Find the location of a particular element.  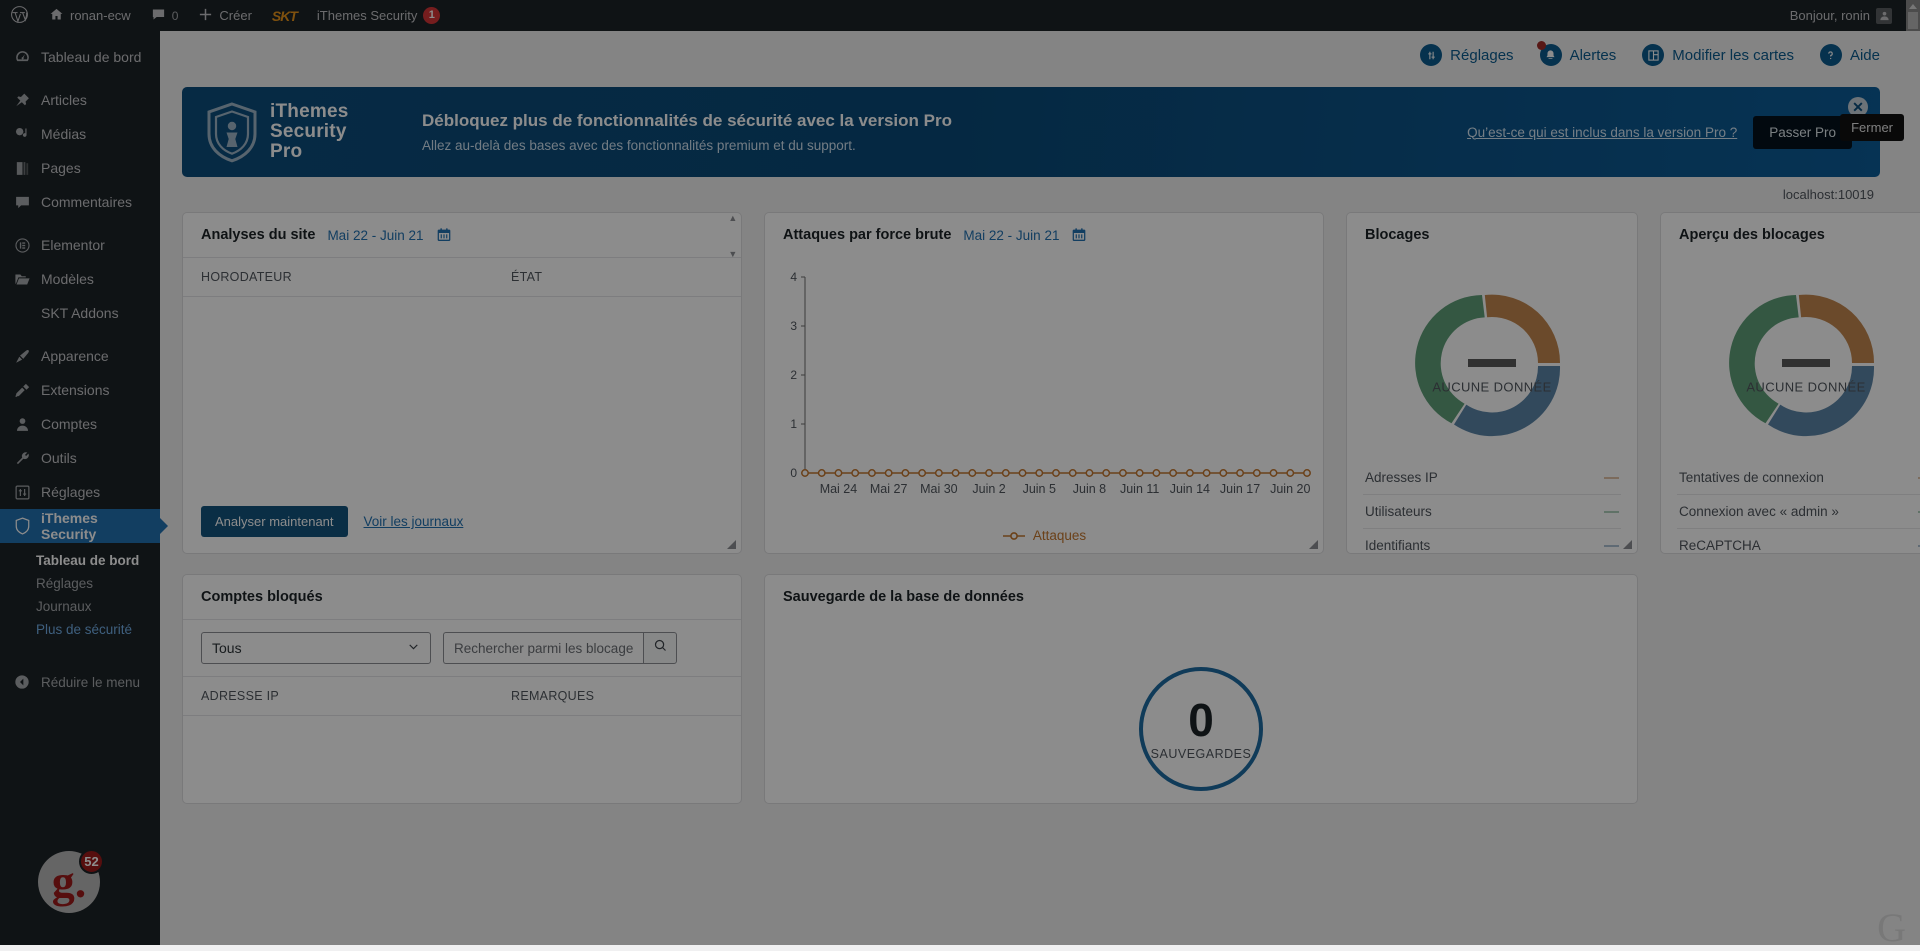

legend-marker-icon is located at coordinates (1014, 536).